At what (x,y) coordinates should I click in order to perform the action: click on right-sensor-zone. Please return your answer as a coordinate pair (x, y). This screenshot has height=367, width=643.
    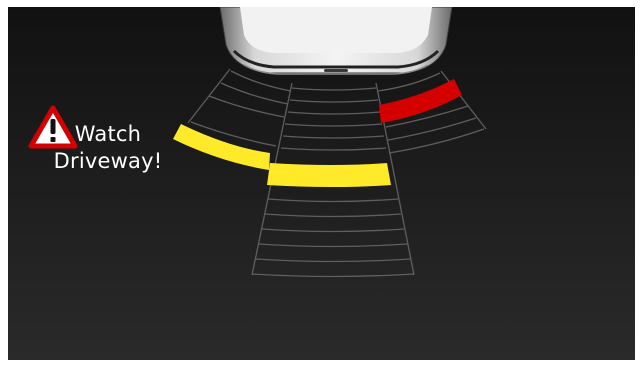
    Looking at the image, I should click on (420, 101).